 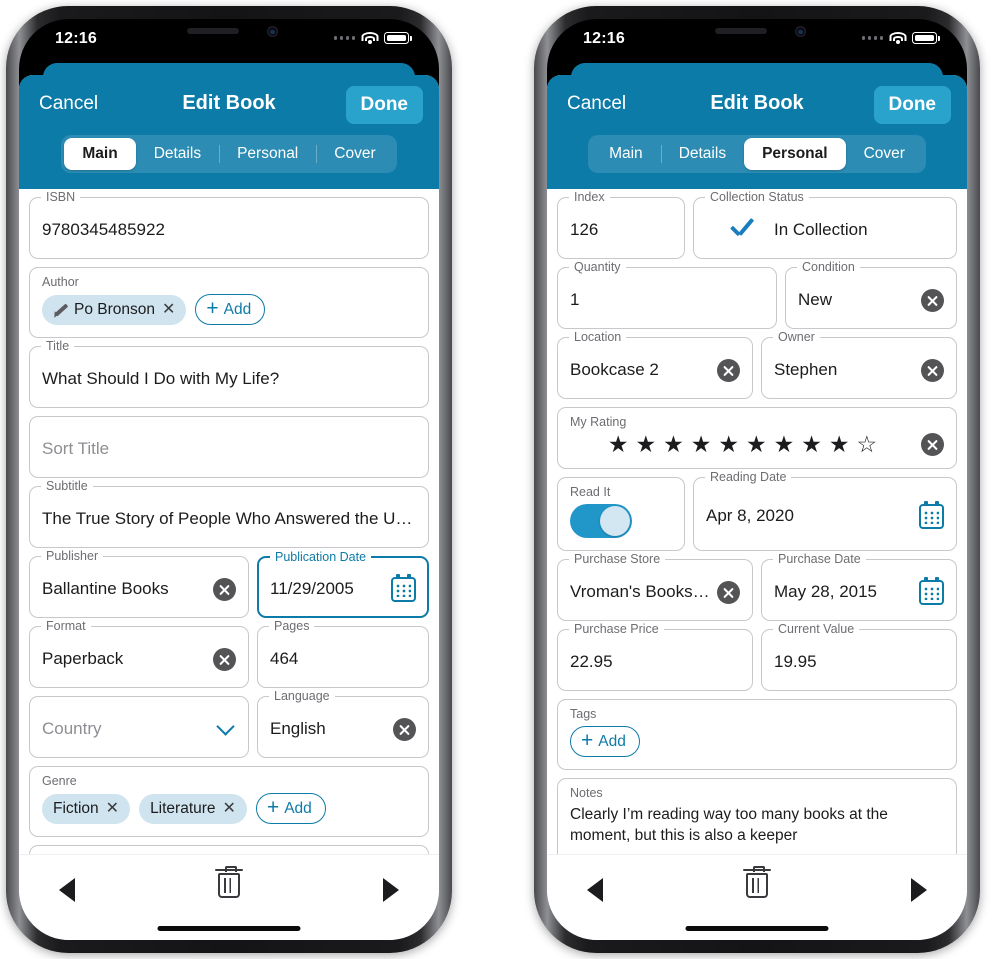 What do you see at coordinates (667, 294) in the screenshot?
I see `quantity-field: Quantity 1` at bounding box center [667, 294].